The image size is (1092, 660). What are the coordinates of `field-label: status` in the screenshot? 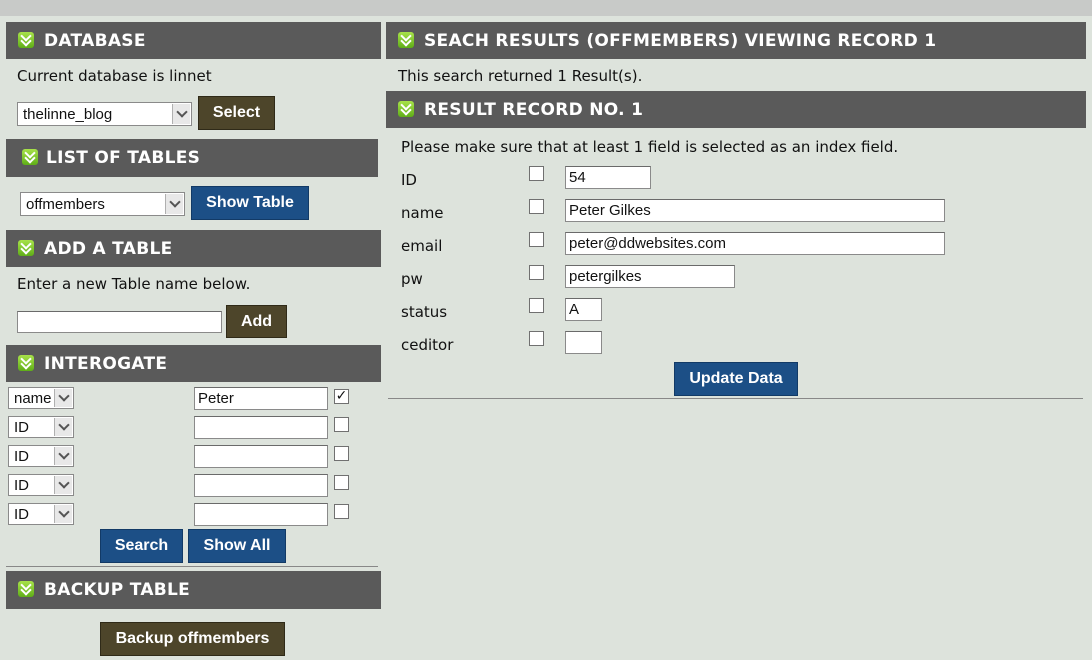 It's located at (424, 312).